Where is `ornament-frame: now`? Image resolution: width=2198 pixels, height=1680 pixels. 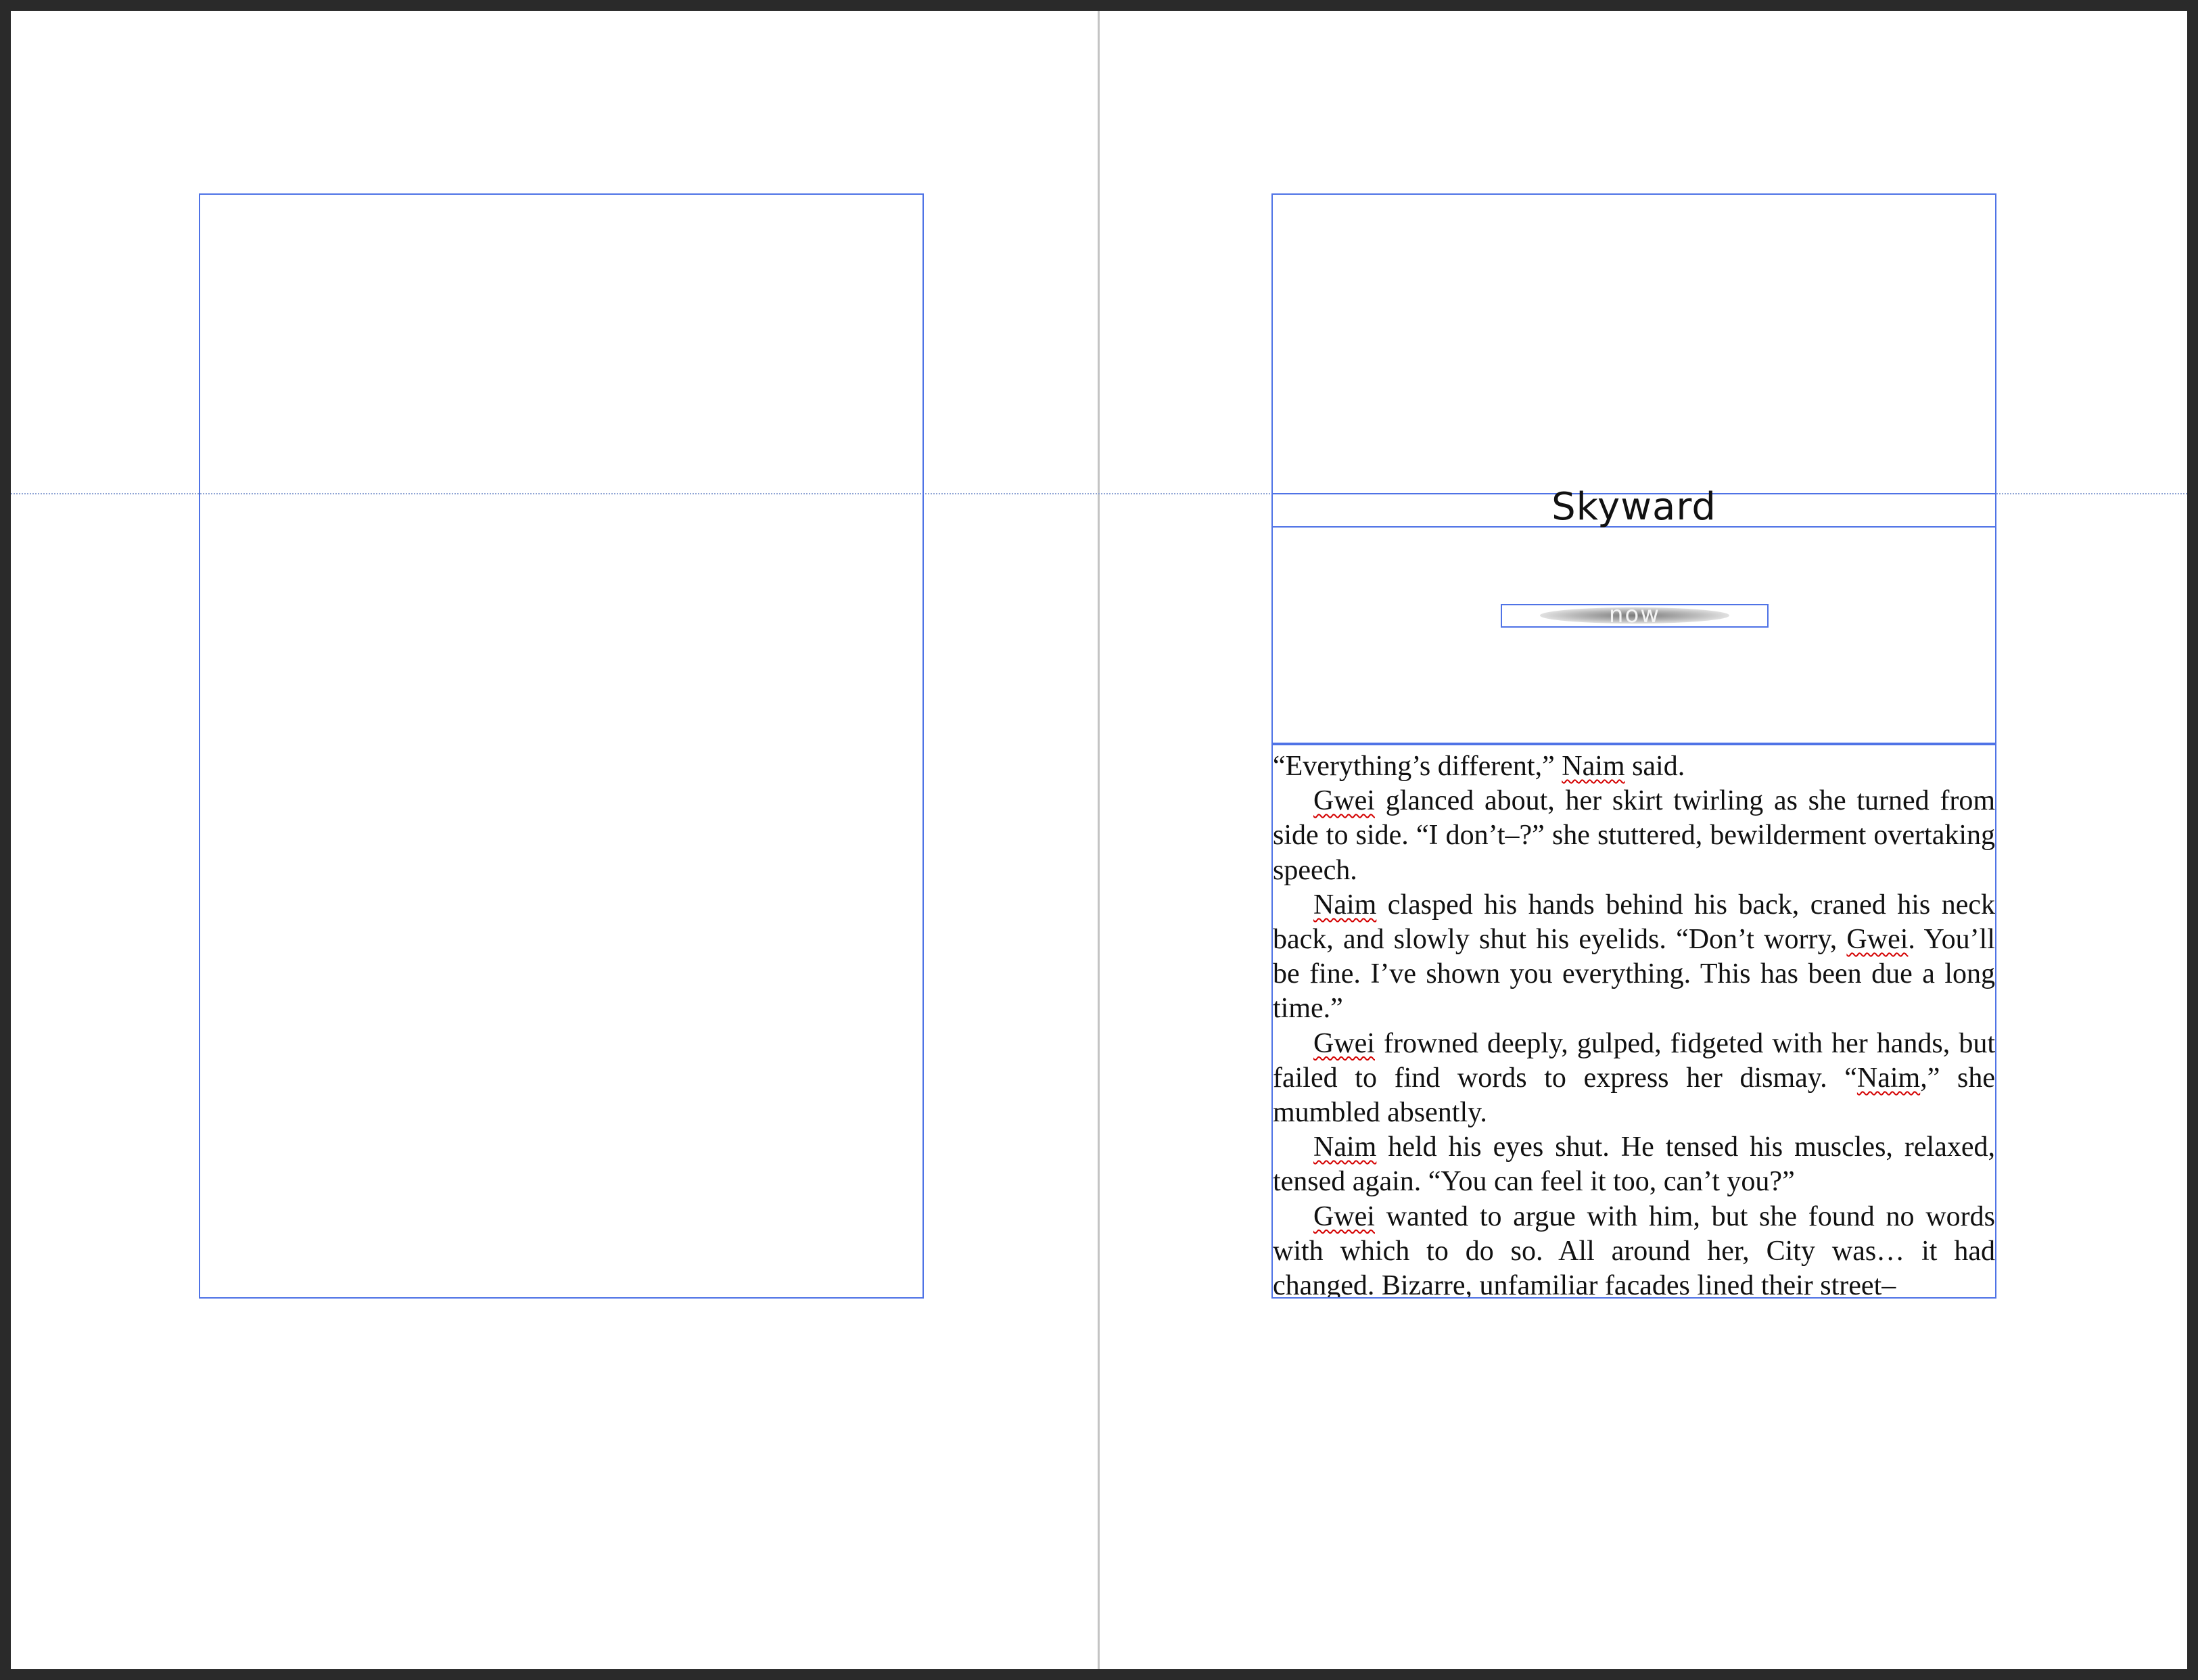
ornament-frame: now is located at coordinates (1635, 614).